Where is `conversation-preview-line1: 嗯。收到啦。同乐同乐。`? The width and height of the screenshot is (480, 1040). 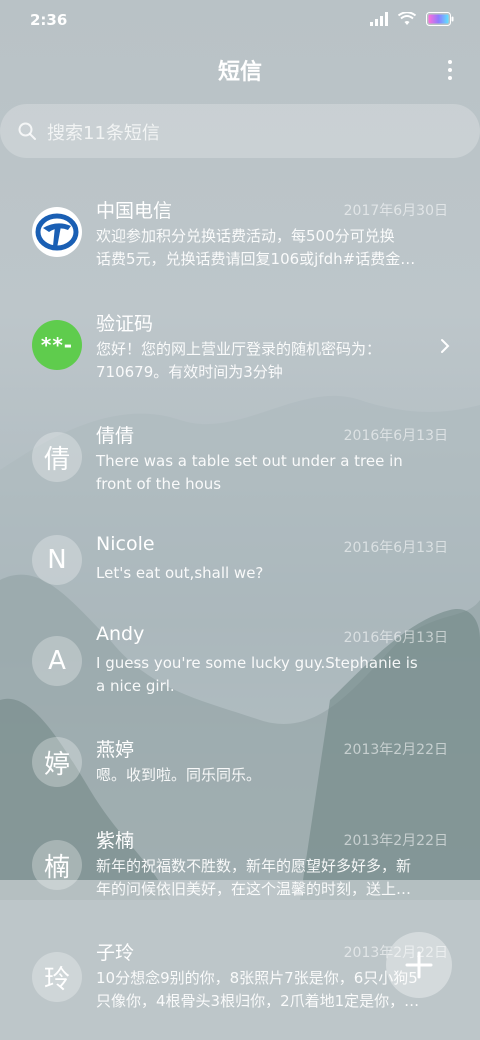 conversation-preview-line1: 嗯。收到啦。同乐同乐。 is located at coordinates (179, 775).